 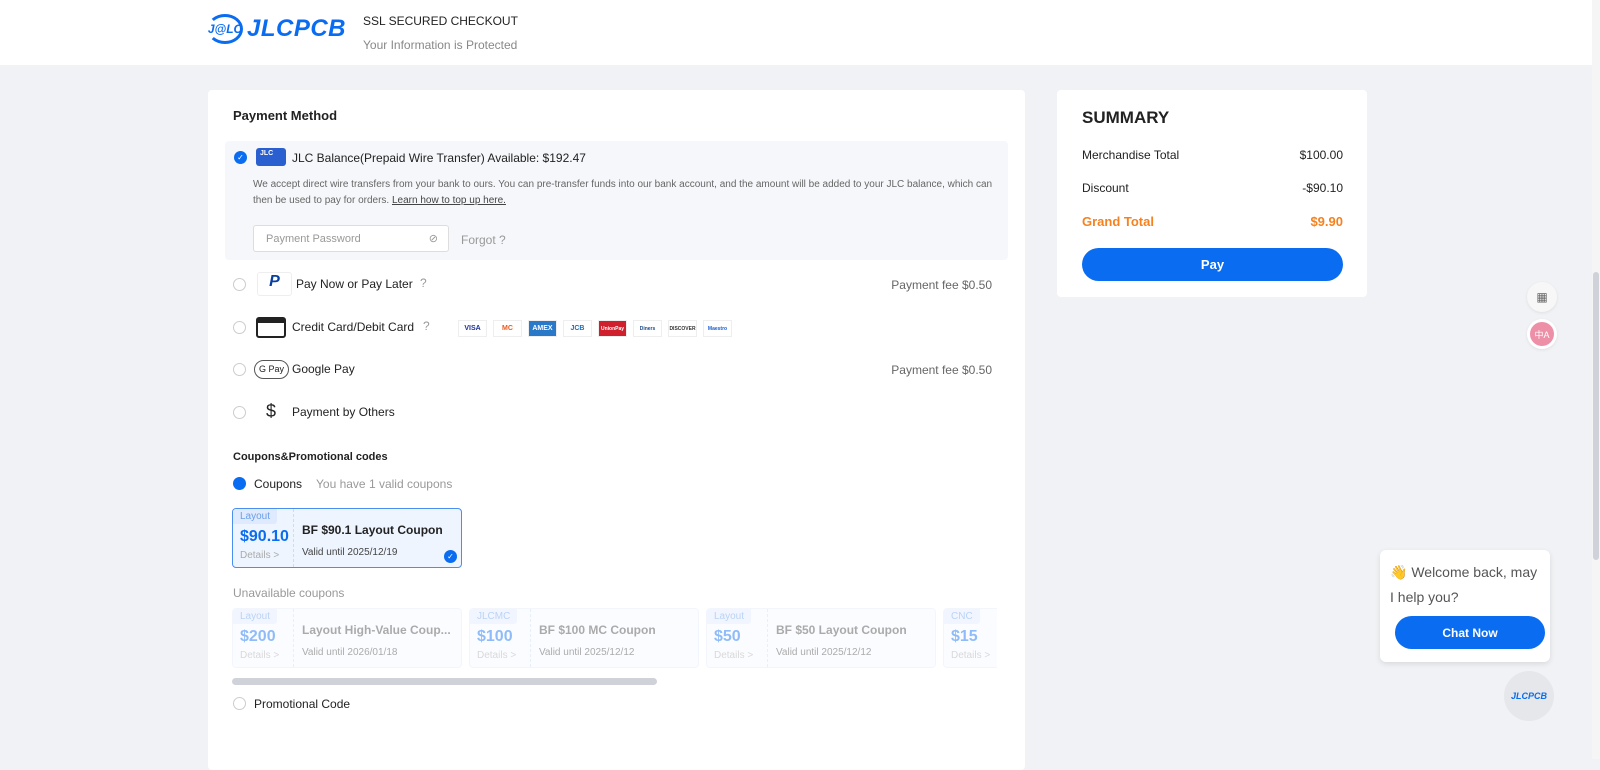 I want to click on promo-code-label: Promotional Code, so click(x=302, y=704).